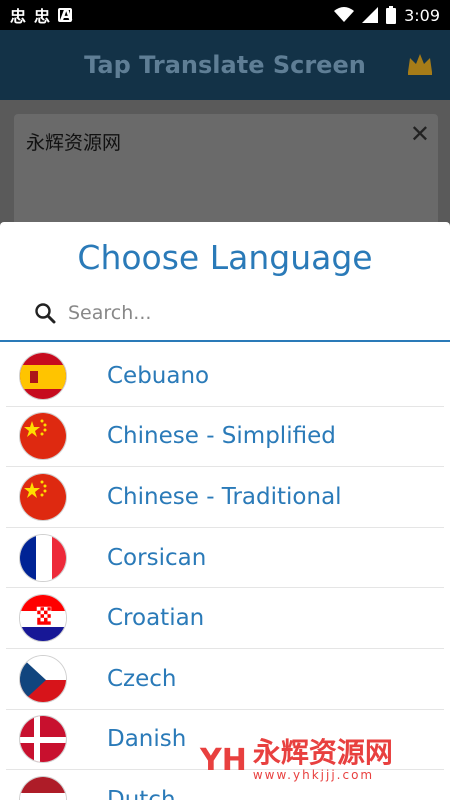 The height and width of the screenshot is (800, 450). I want to click on status-right: 3:09, so click(387, 15).